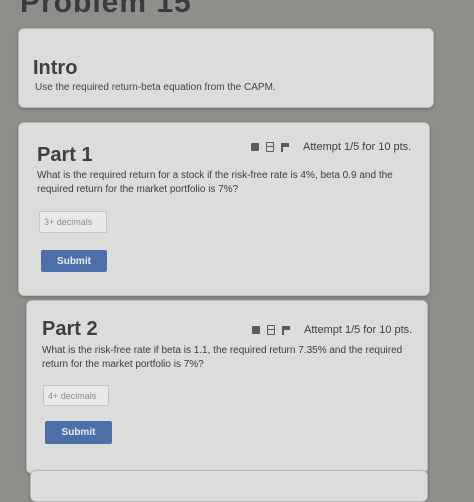 This screenshot has height=502, width=474. I want to click on part-1-answer-input, so click(73, 222).